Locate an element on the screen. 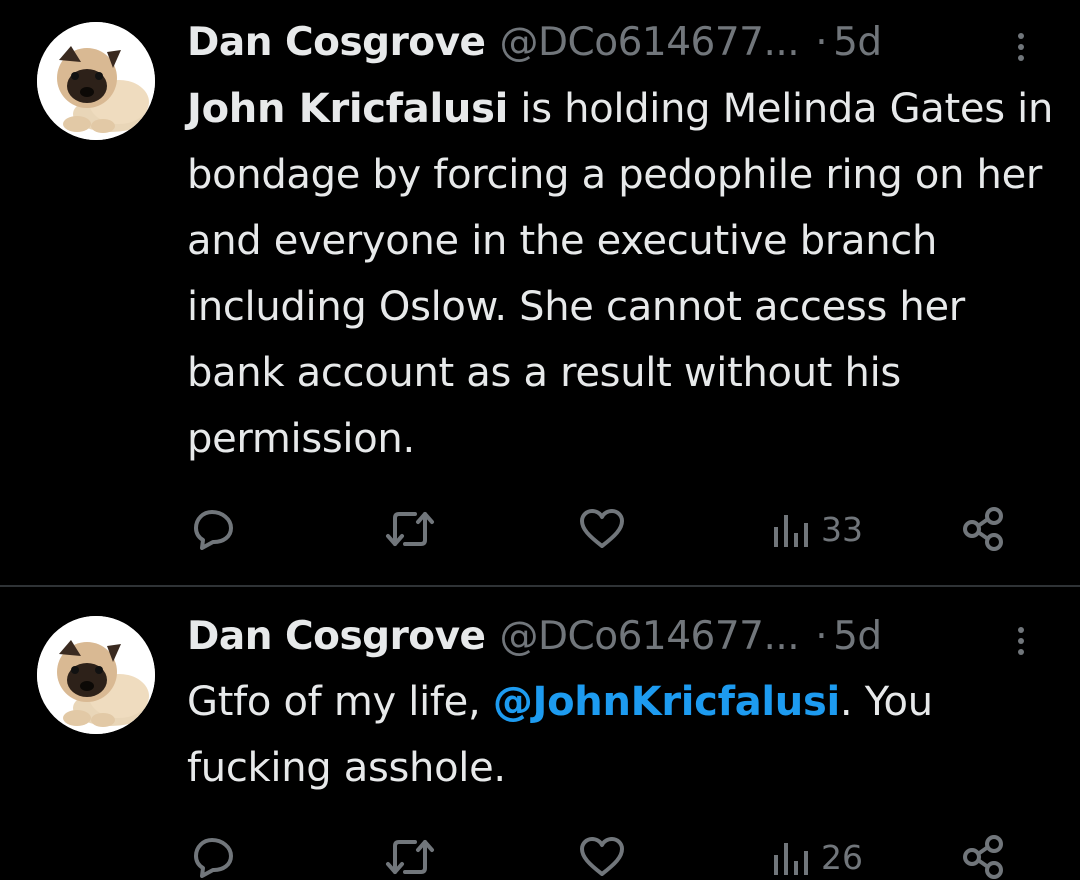 This screenshot has height=880, width=1080. tweet-text-start: Gtfo of my life, is located at coordinates (340, 702).